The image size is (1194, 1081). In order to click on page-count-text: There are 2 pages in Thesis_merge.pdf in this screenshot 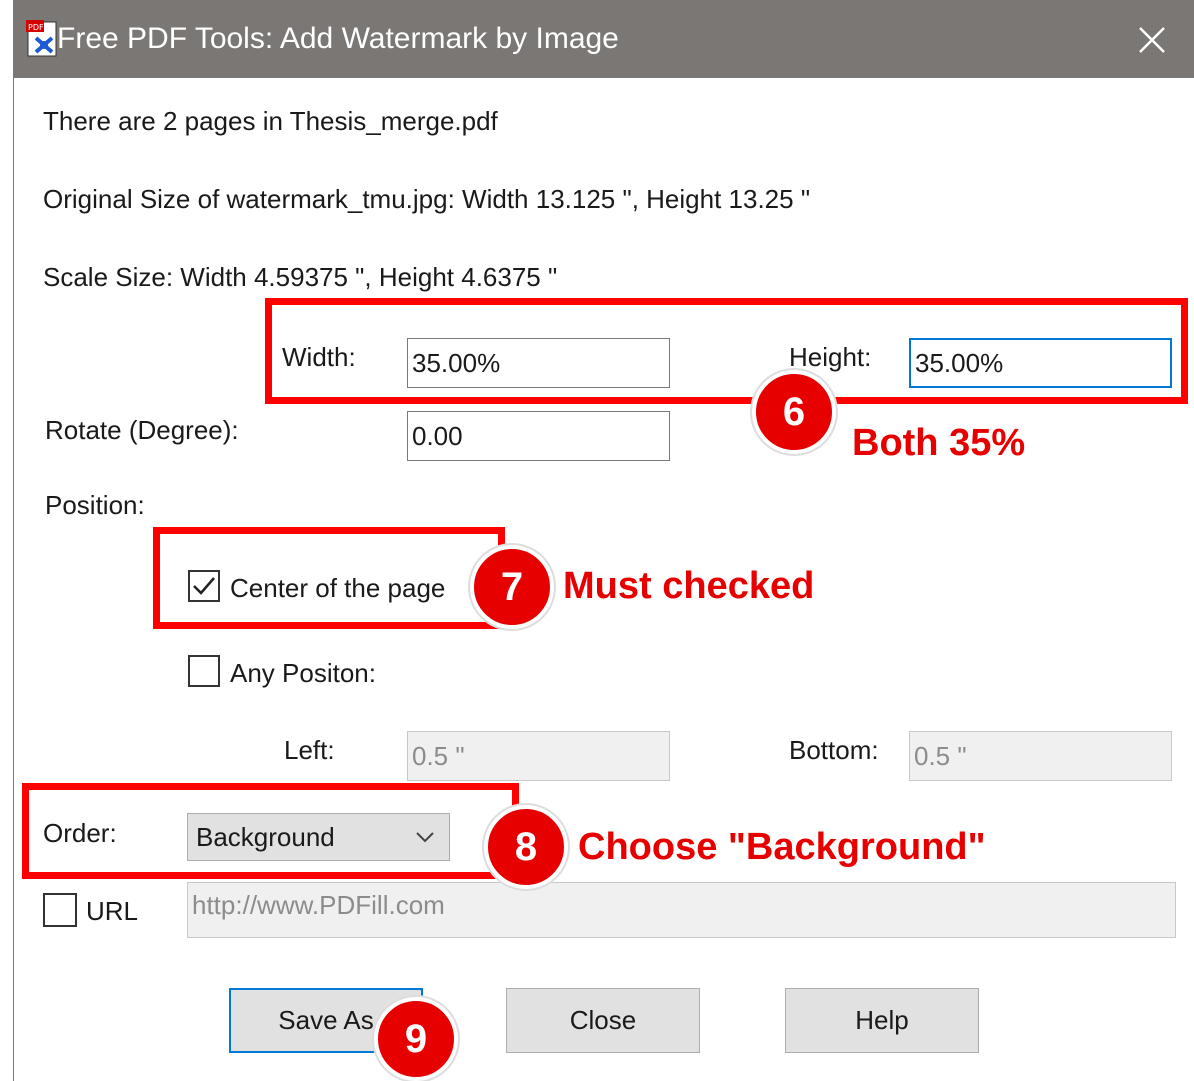, I will do `click(270, 121)`.